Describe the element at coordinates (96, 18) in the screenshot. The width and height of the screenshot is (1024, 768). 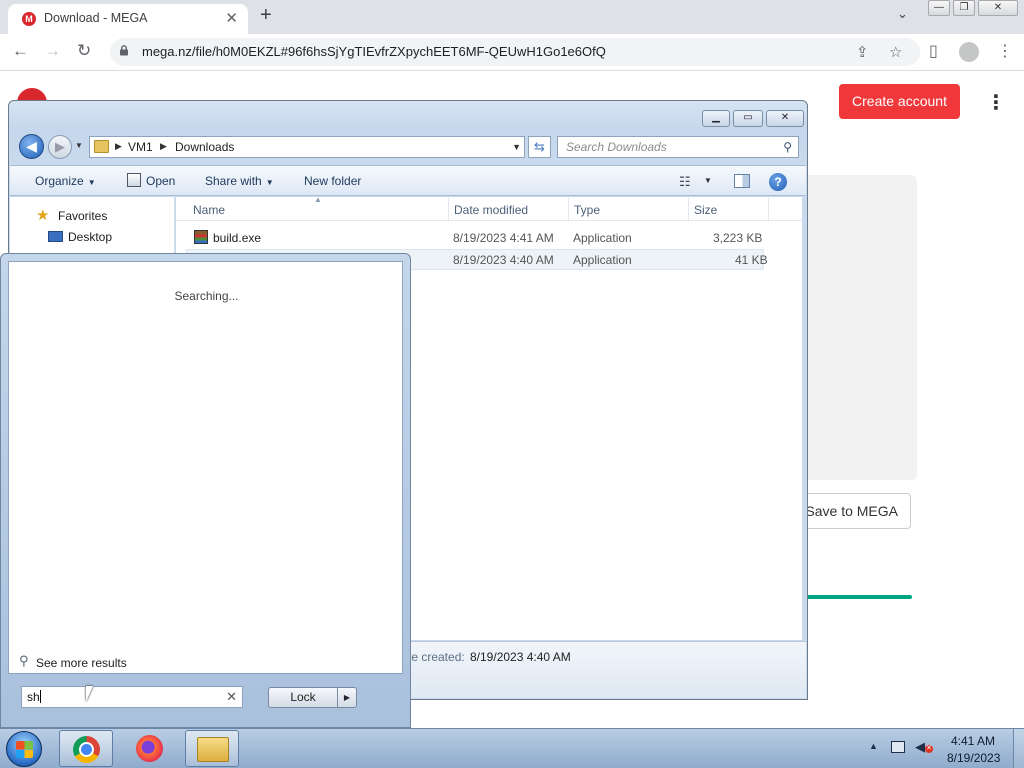
I see `tab-title: Download - MEGA` at that location.